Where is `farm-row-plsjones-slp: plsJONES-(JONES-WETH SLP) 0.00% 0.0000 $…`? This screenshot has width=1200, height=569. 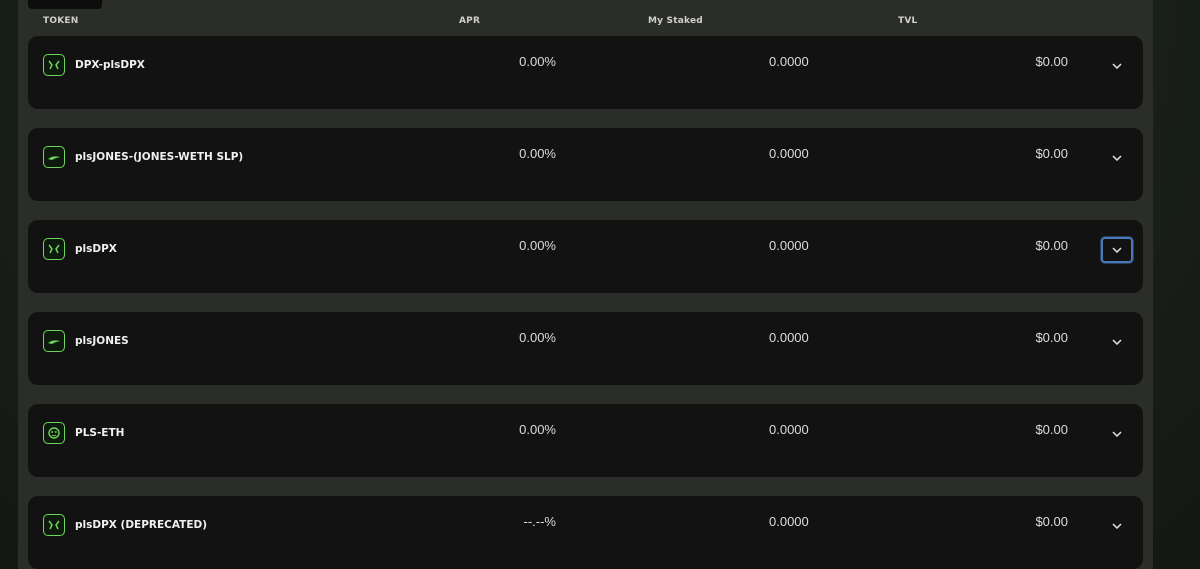 farm-row-plsjones-slp: plsJONES-(JONES-WETH SLP) 0.00% 0.0000 $… is located at coordinates (585, 164).